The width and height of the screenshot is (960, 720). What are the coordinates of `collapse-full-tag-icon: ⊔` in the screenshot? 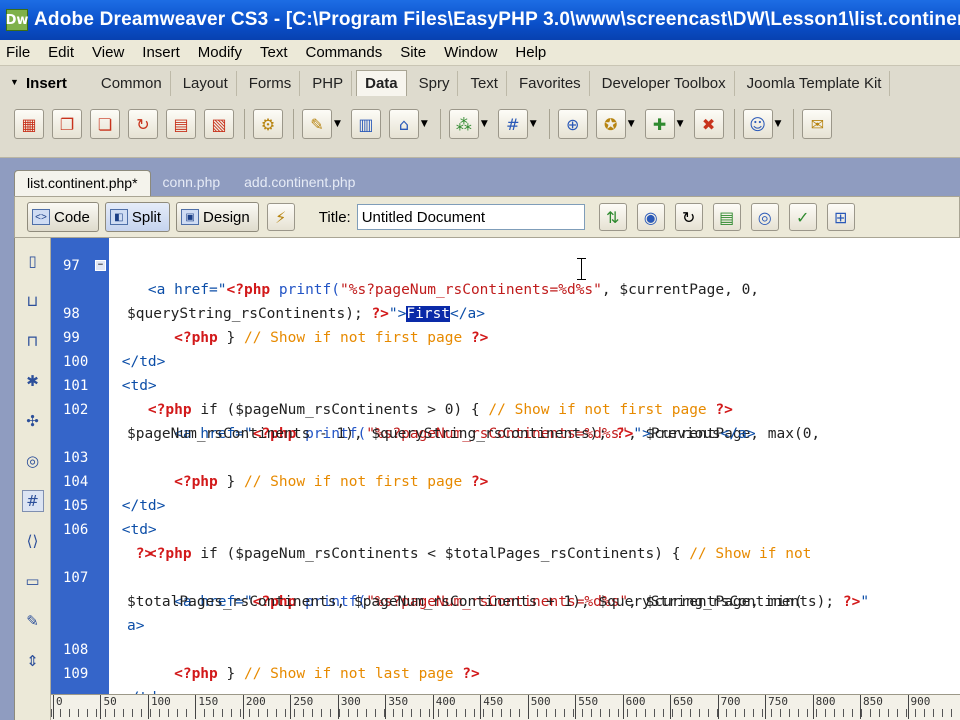 It's located at (33, 301).